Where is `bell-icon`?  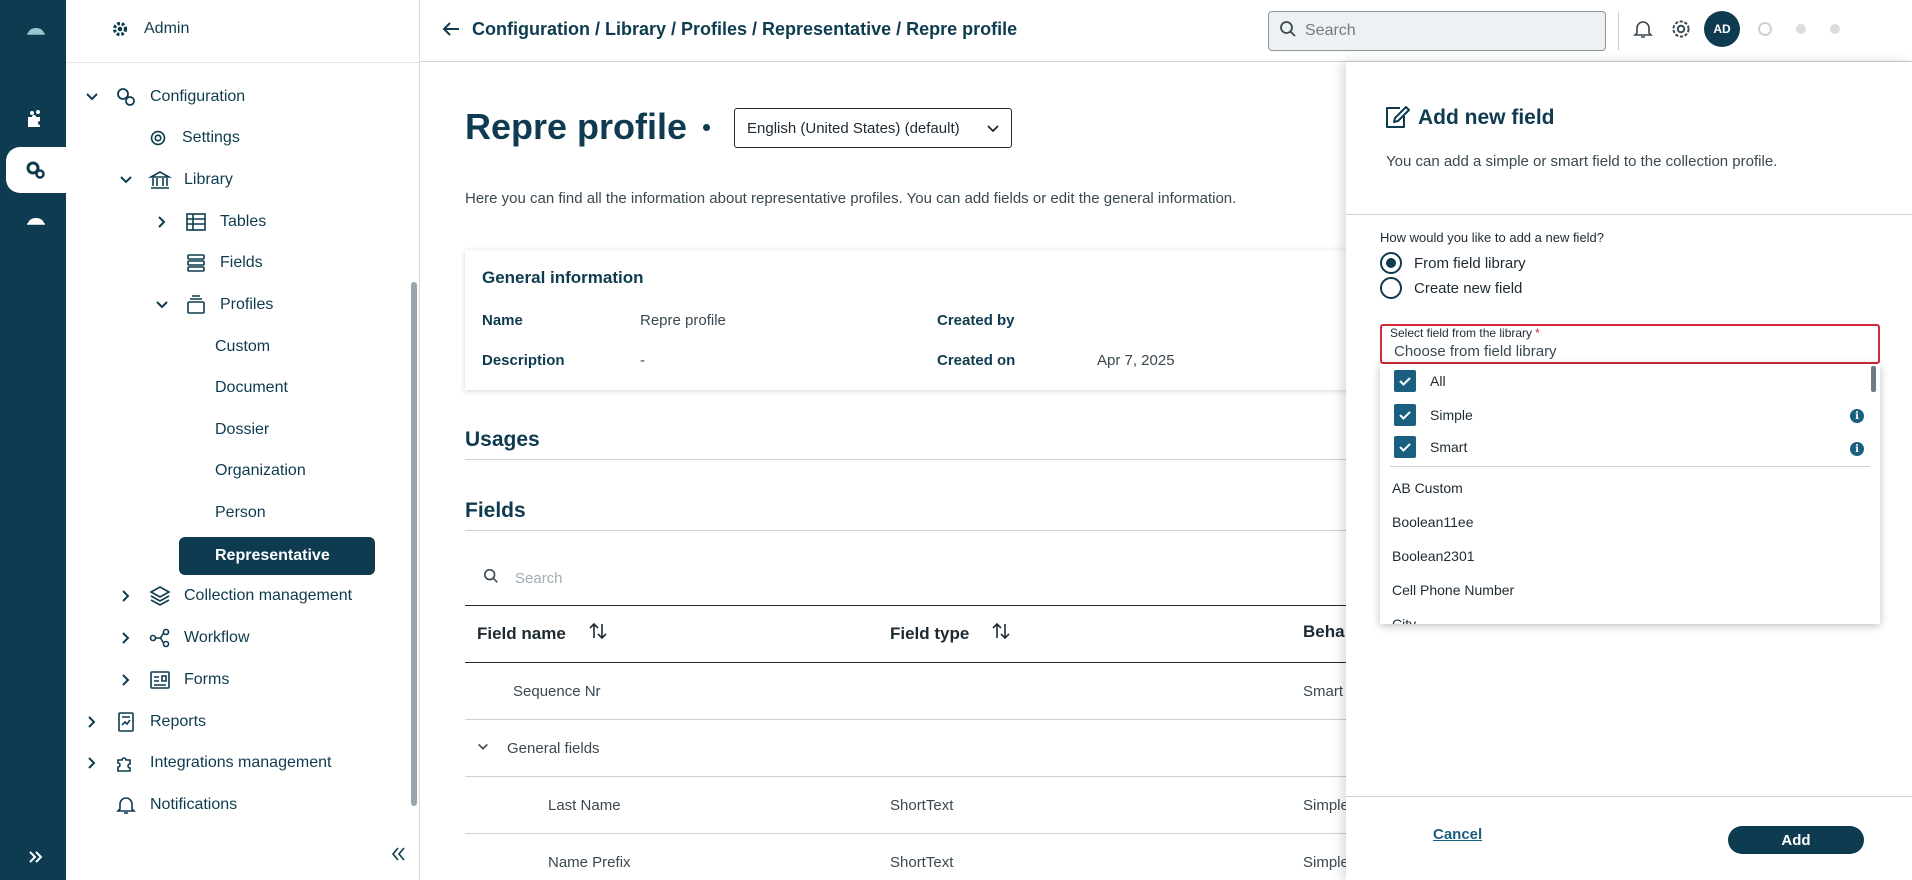
bell-icon is located at coordinates (1643, 29).